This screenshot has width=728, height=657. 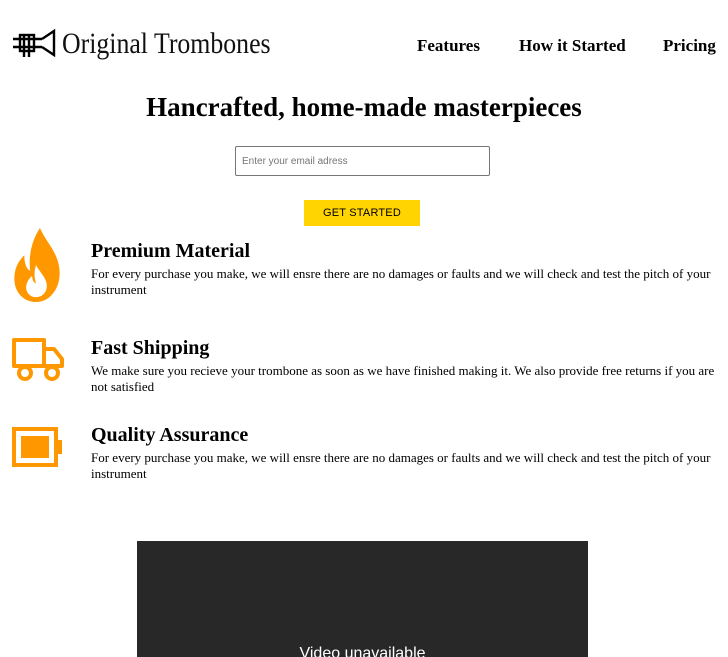 What do you see at coordinates (38, 359) in the screenshot?
I see `truck-icon` at bounding box center [38, 359].